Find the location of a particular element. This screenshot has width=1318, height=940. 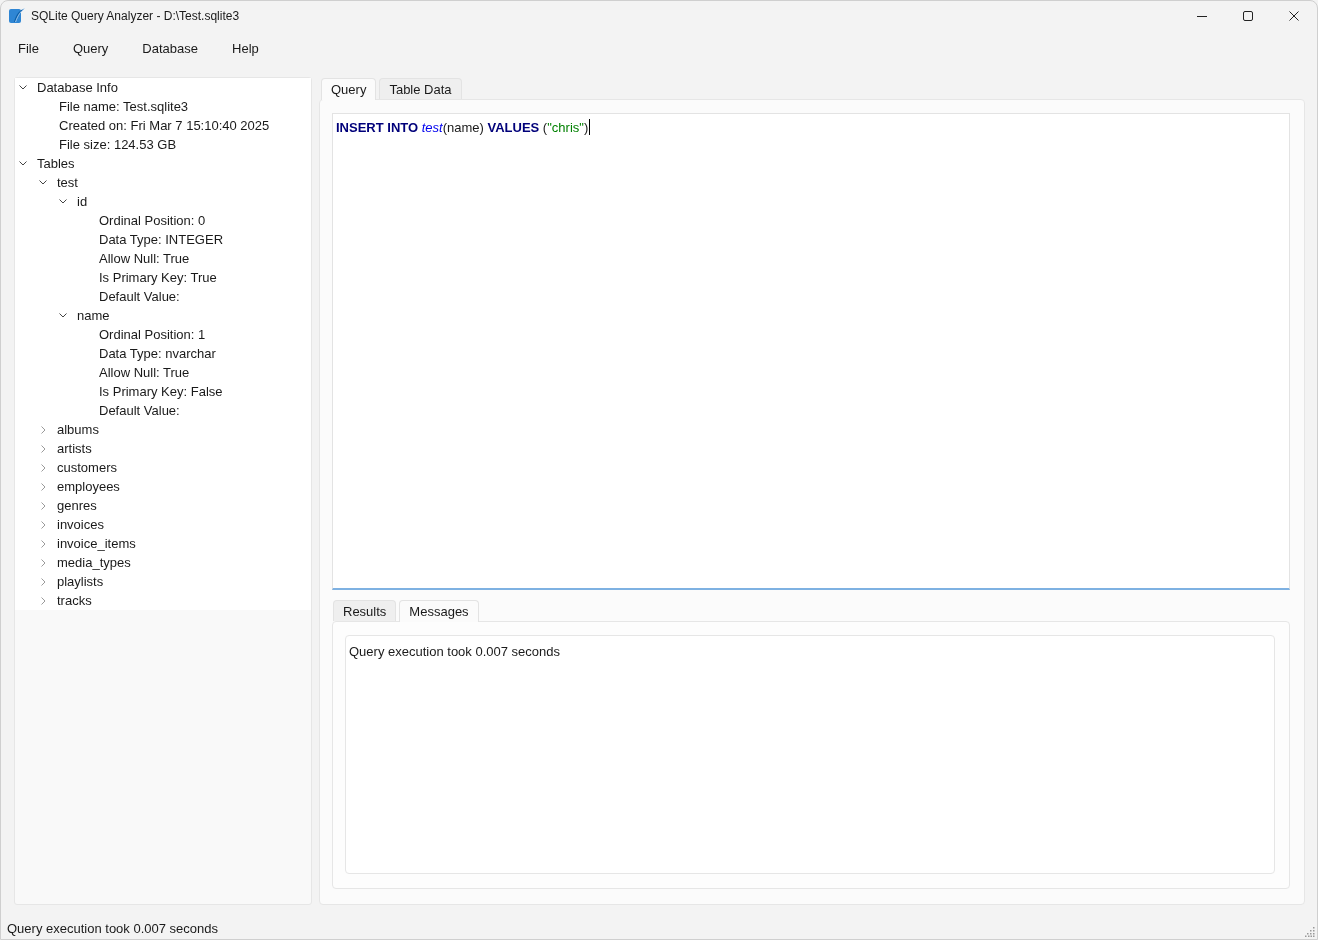

menu-item: Help is located at coordinates (245, 48).